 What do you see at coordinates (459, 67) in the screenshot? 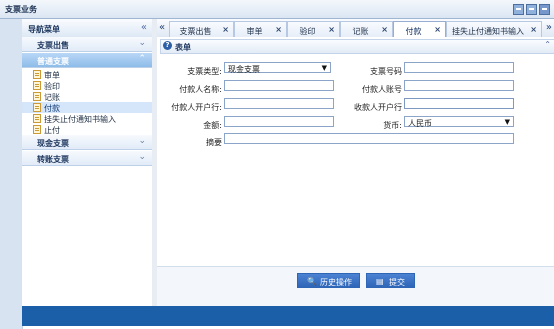
I see `check-number-input` at bounding box center [459, 67].